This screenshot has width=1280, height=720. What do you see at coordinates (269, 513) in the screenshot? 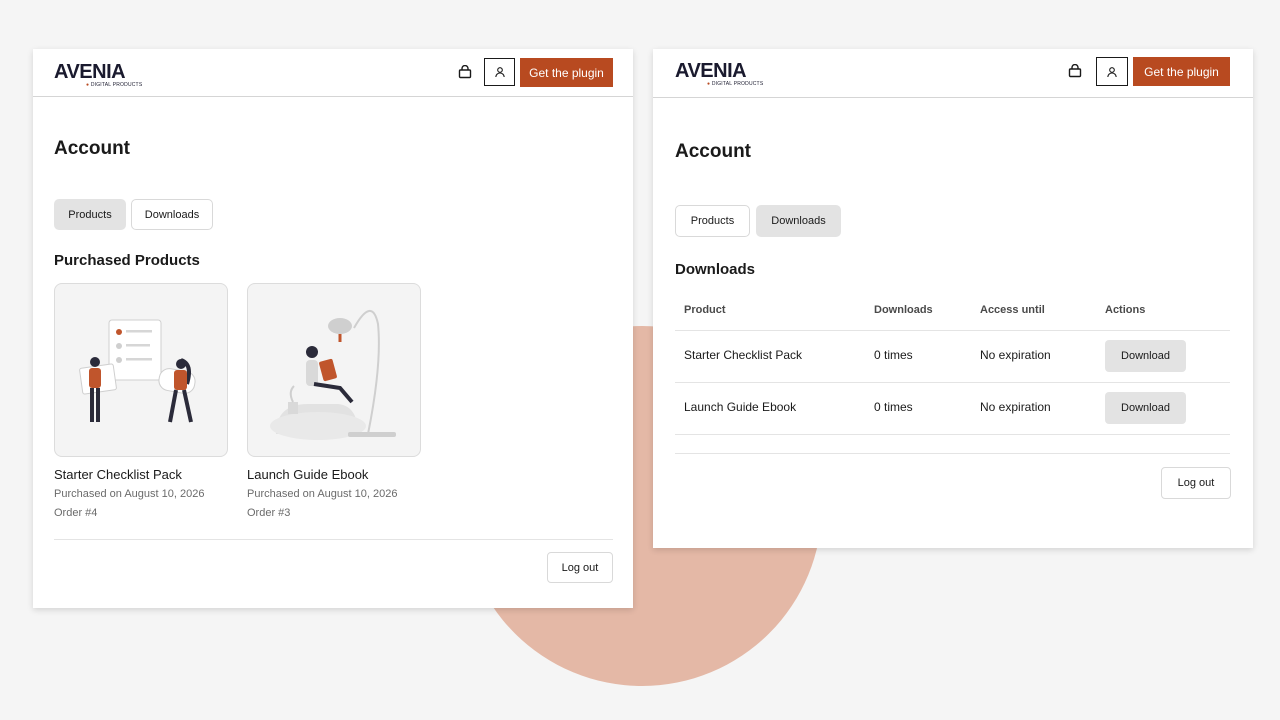
I see `order-number: Order #3` at bounding box center [269, 513].